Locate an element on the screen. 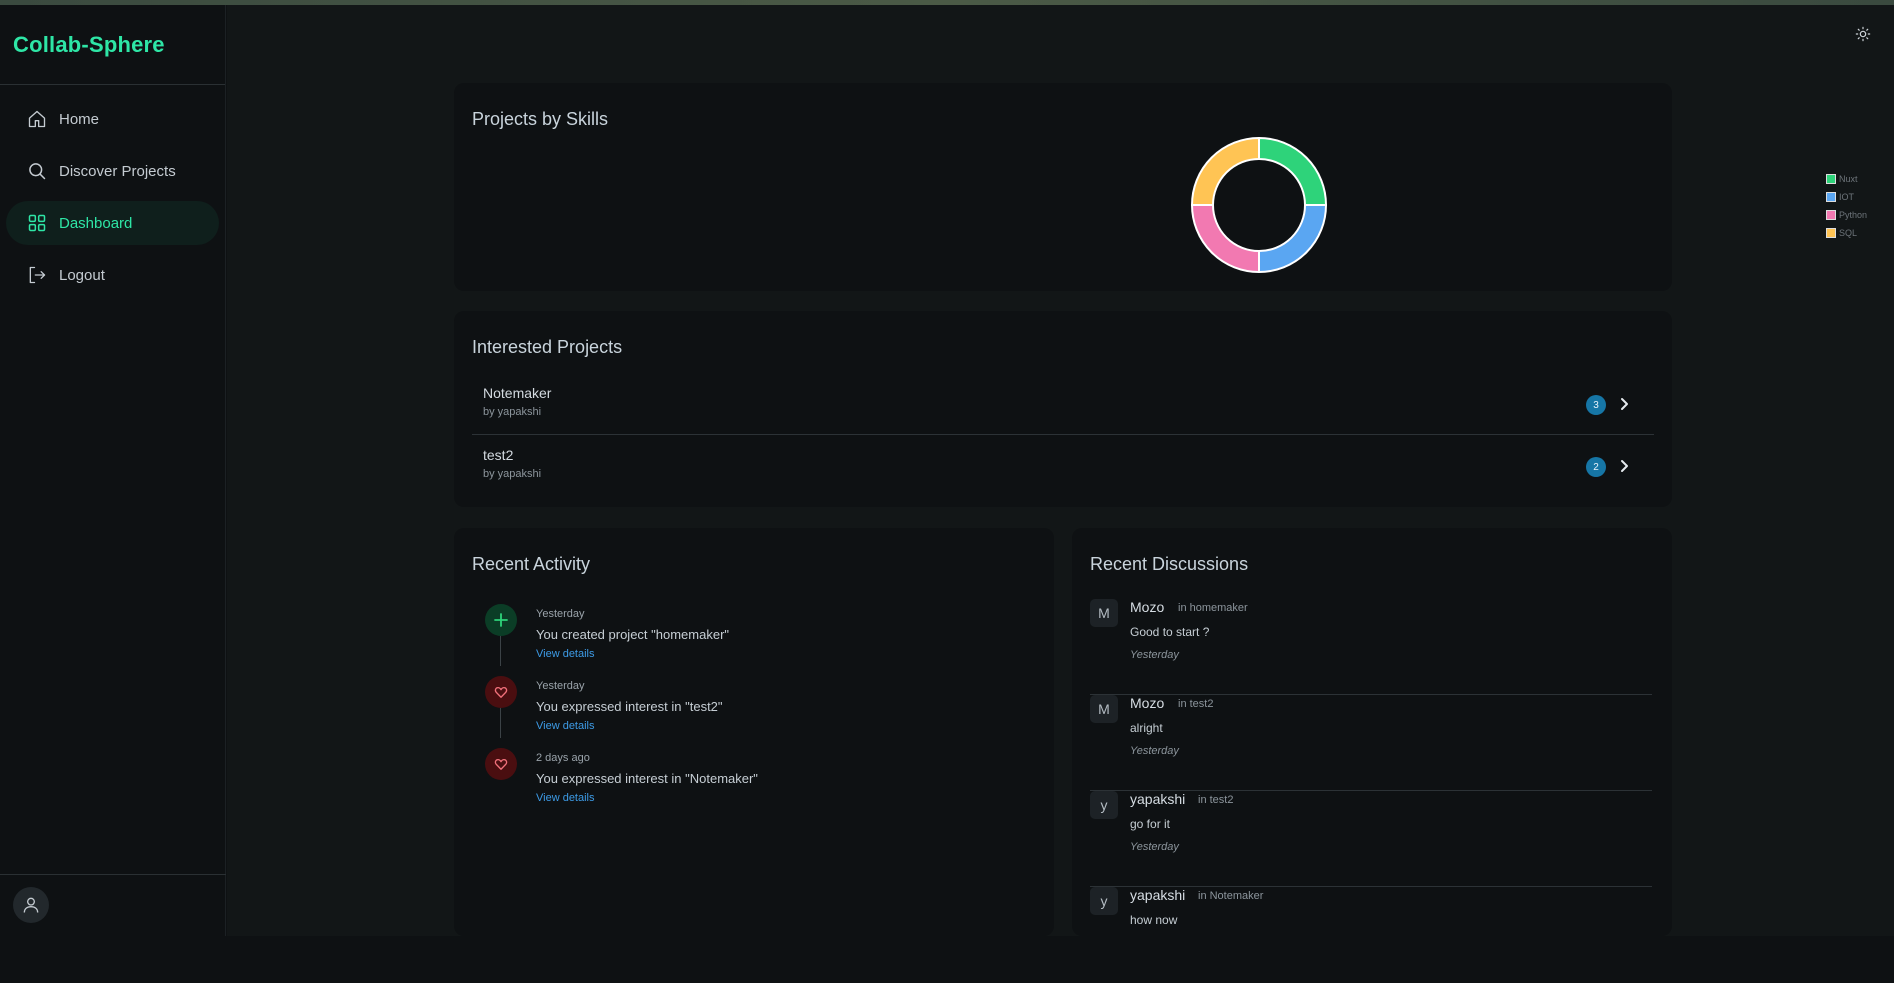  theme-toggle-button is located at coordinates (1863, 34).